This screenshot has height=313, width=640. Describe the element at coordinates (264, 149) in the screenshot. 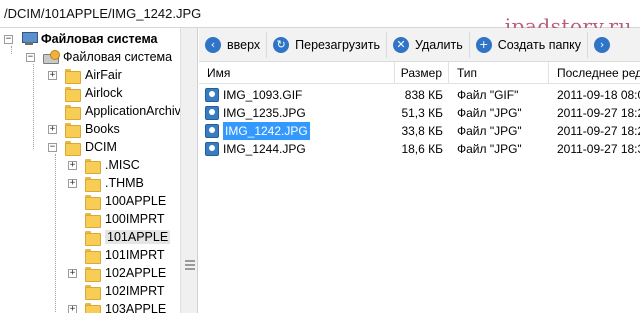

I see `file-name: IMG_1244.JPG` at that location.